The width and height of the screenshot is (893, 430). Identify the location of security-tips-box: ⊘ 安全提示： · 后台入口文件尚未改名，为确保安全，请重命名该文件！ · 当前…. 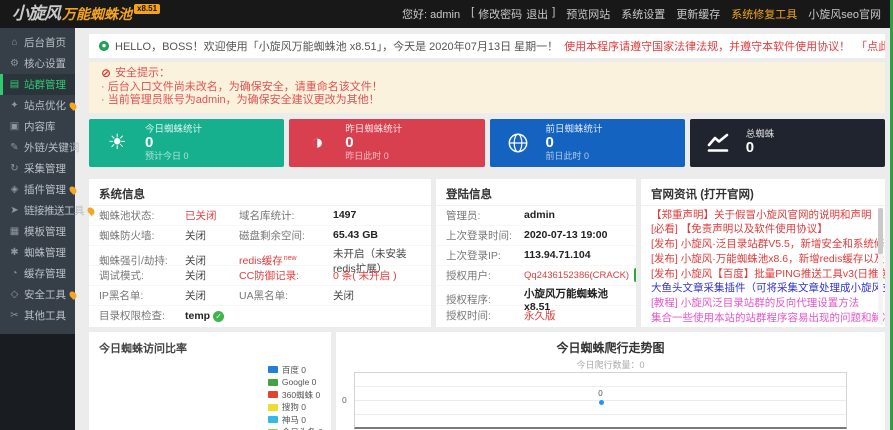
(487, 87).